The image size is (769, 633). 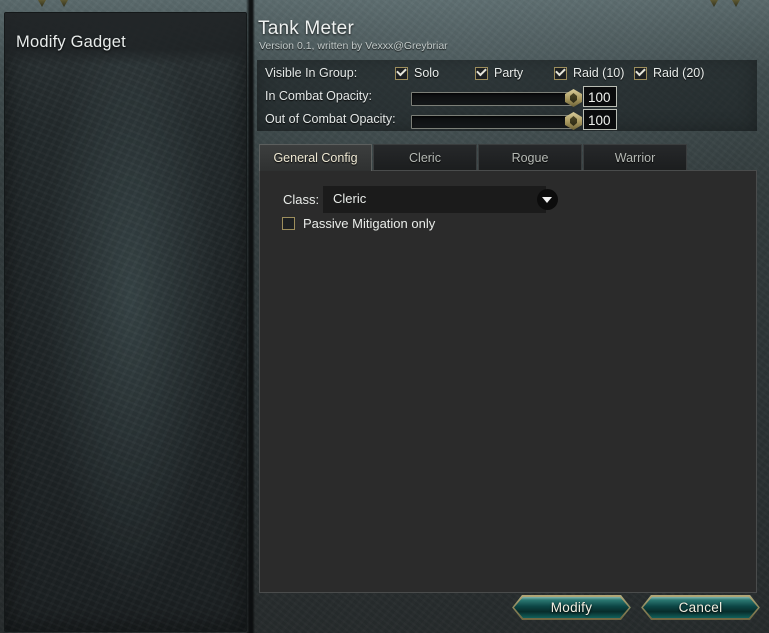 What do you see at coordinates (369, 223) in the screenshot?
I see `checkbox-passive-mitigation-label: Passive Mitigation only` at bounding box center [369, 223].